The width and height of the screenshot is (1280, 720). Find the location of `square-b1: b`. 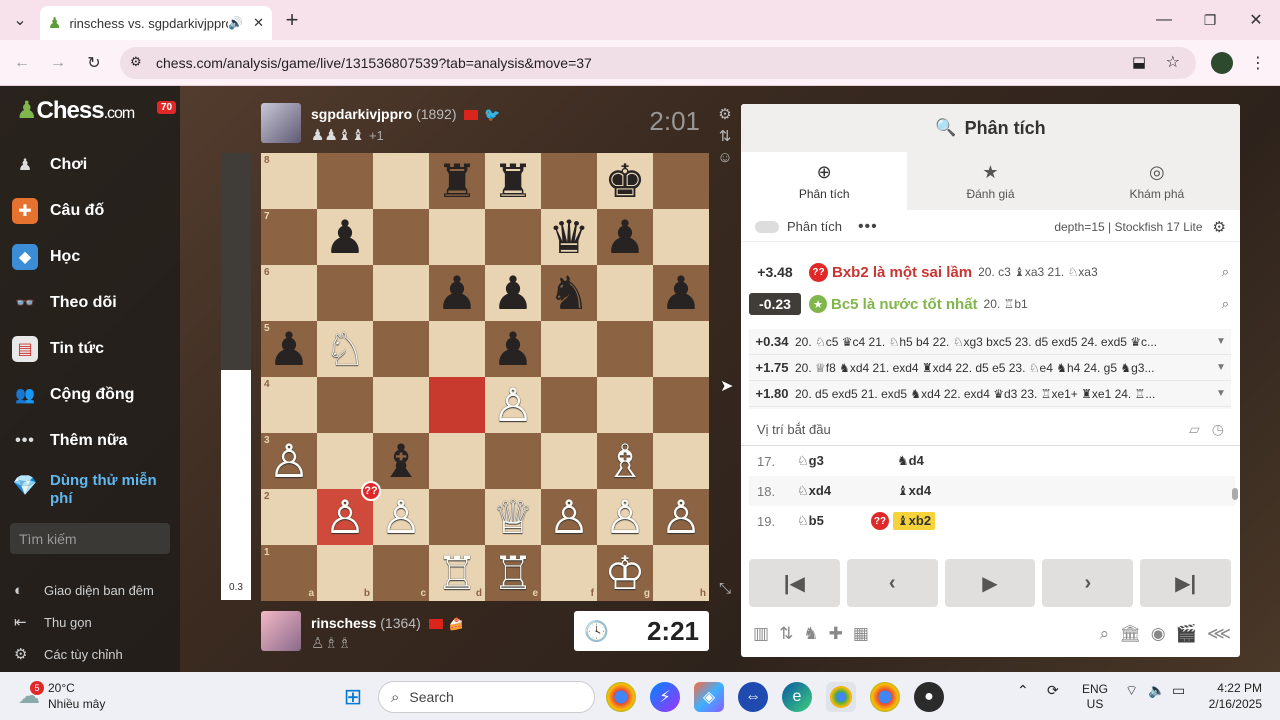

square-b1: b is located at coordinates (345, 573).